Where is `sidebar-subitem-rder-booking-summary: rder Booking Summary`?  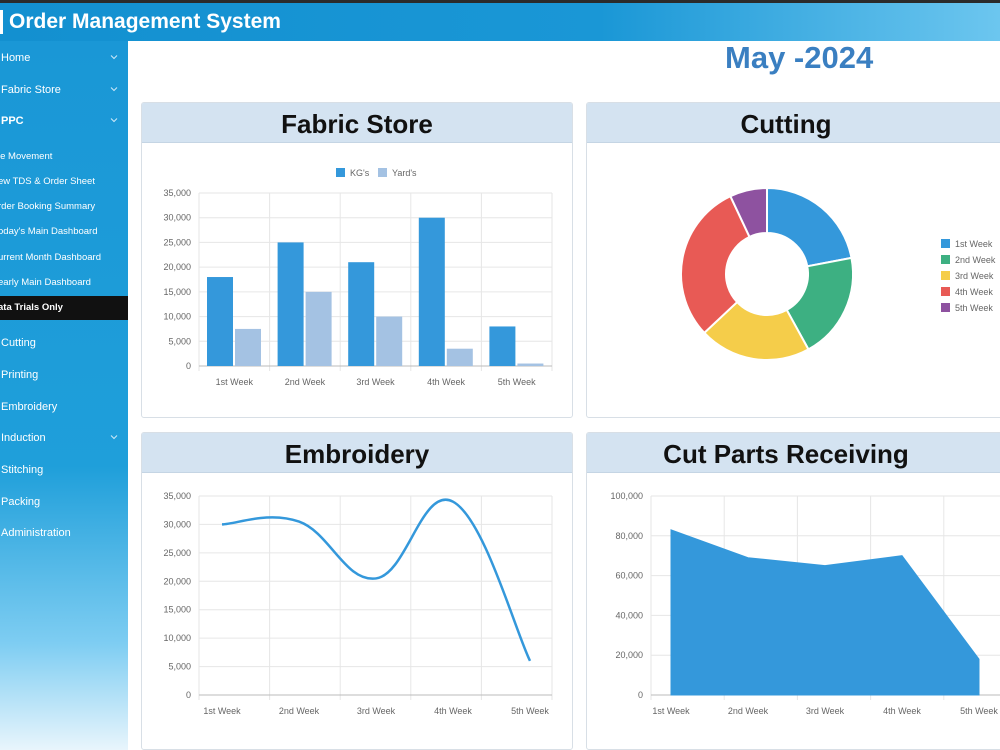
sidebar-subitem-rder-booking-summary: rder Booking Summary is located at coordinates (64, 207).